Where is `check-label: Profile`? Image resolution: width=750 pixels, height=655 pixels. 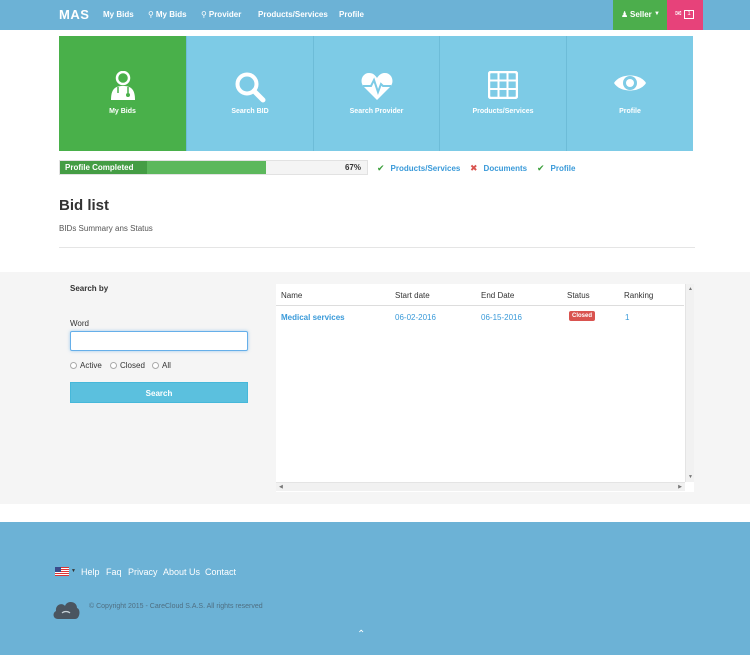
check-label: Profile is located at coordinates (563, 168).